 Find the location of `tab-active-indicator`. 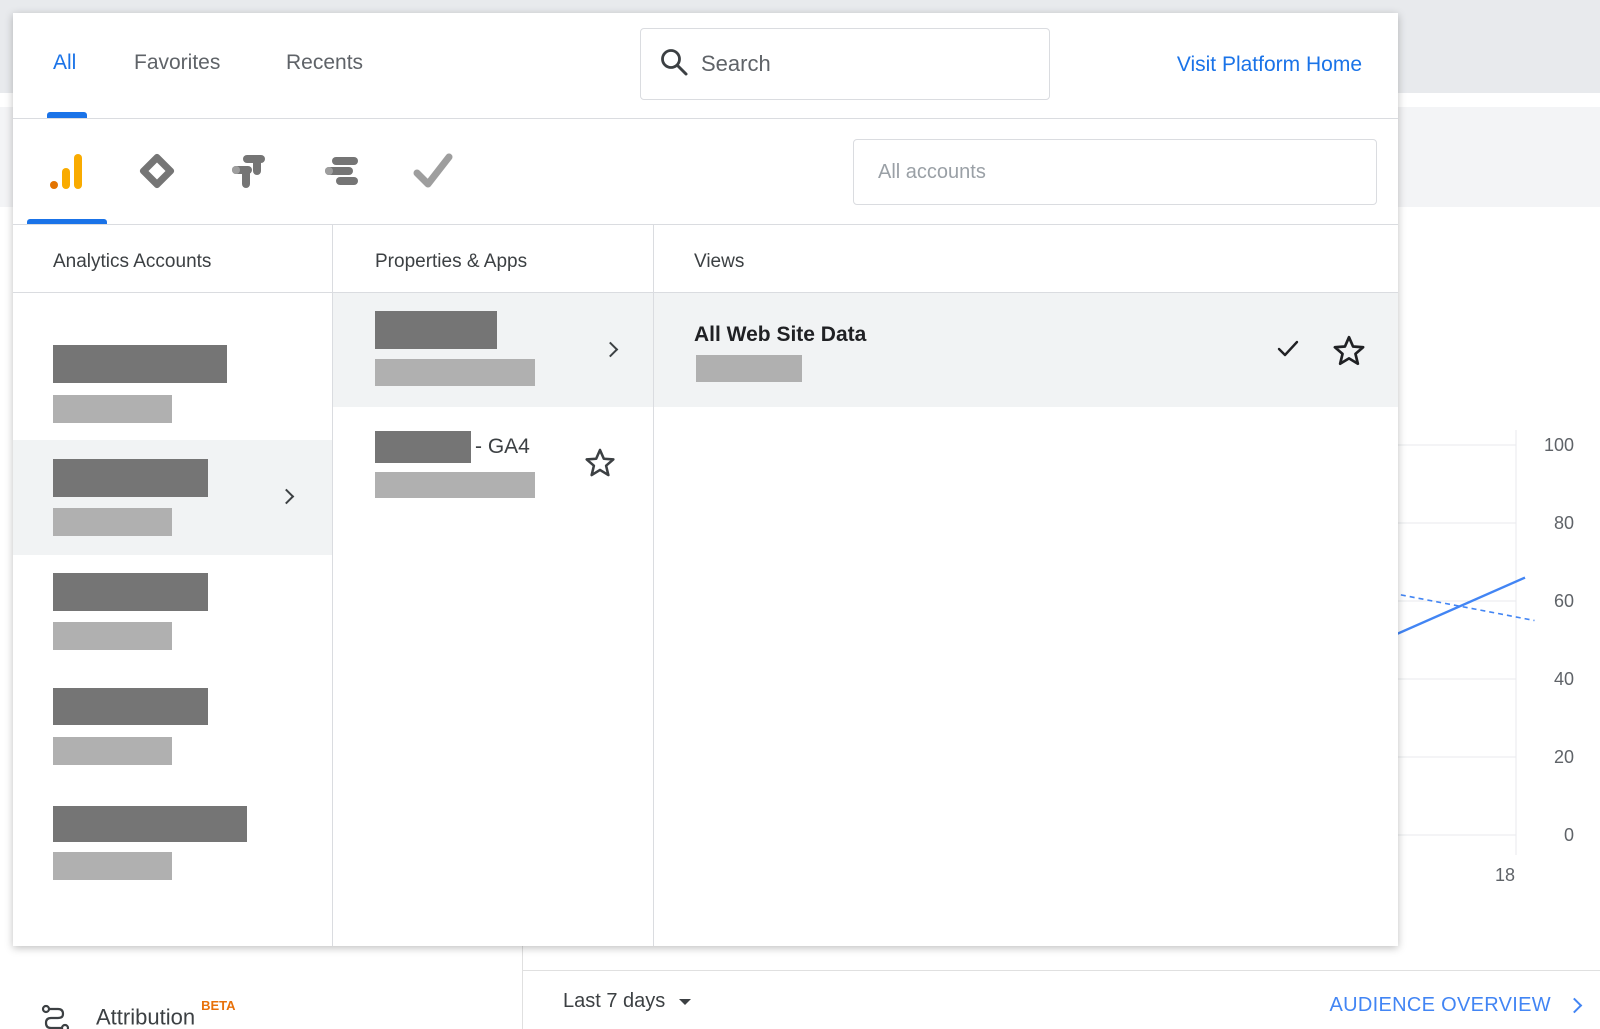

tab-active-indicator is located at coordinates (67, 115).